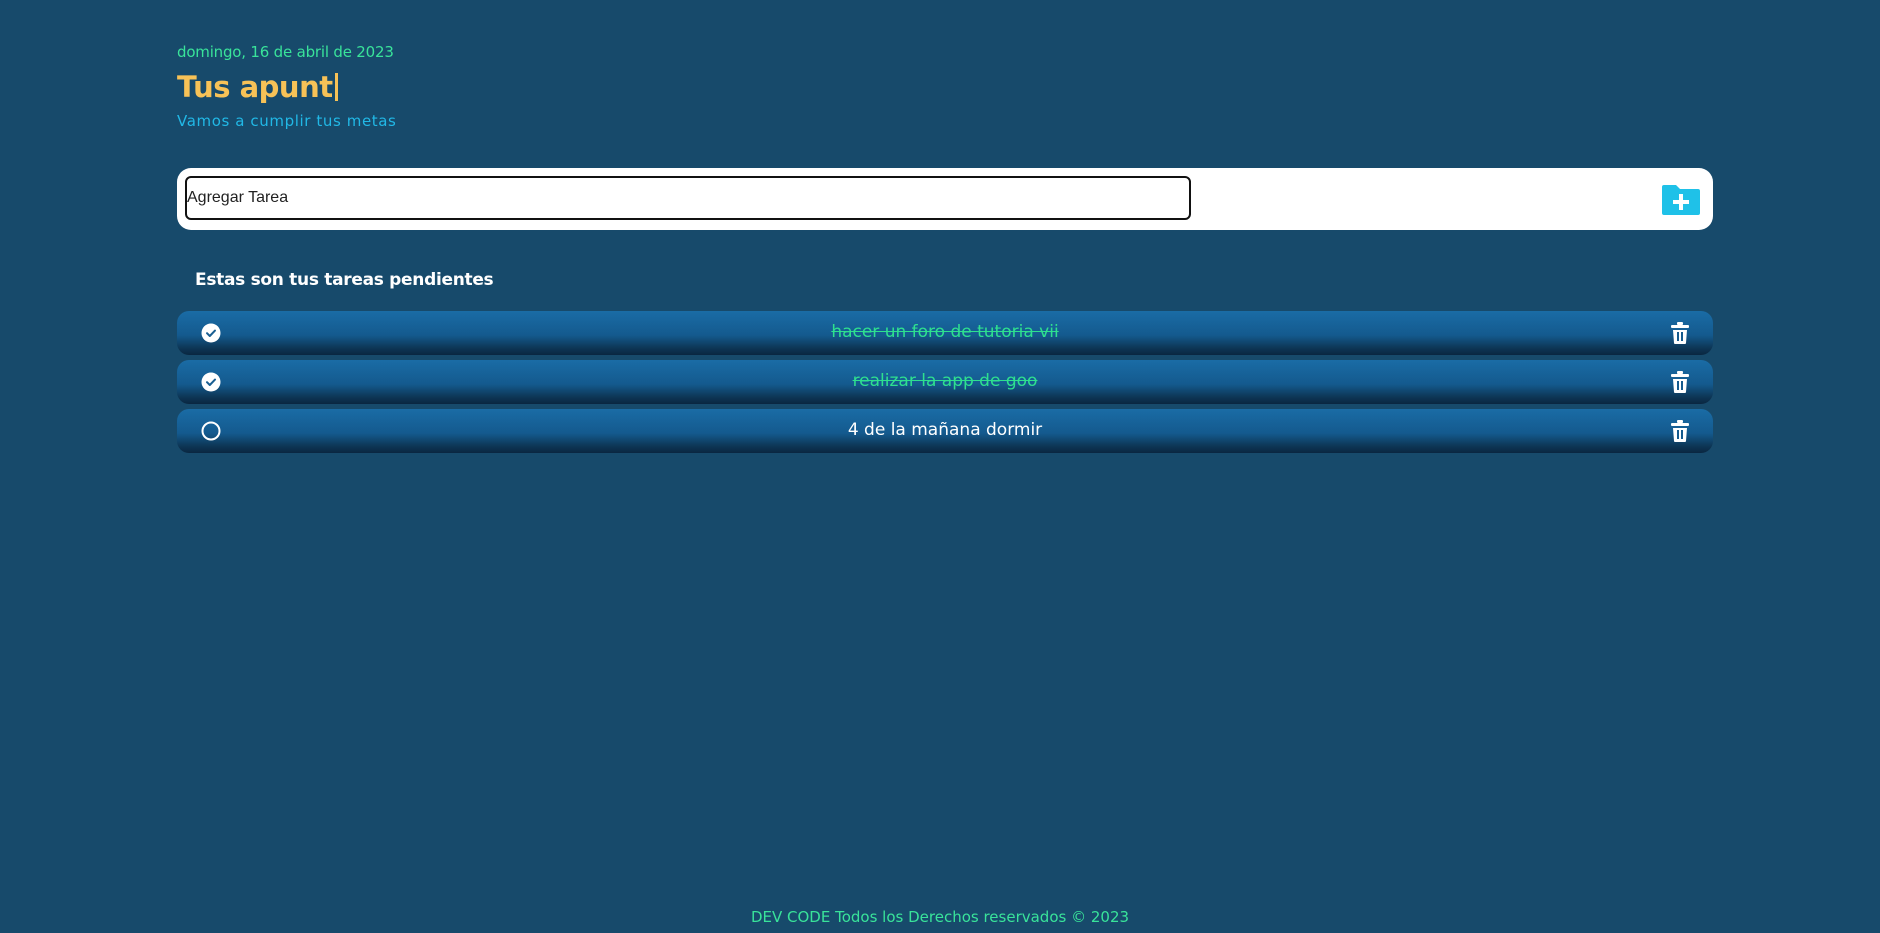  I want to click on current-date: domingo, 16 de abril de 2023, so click(285, 52).